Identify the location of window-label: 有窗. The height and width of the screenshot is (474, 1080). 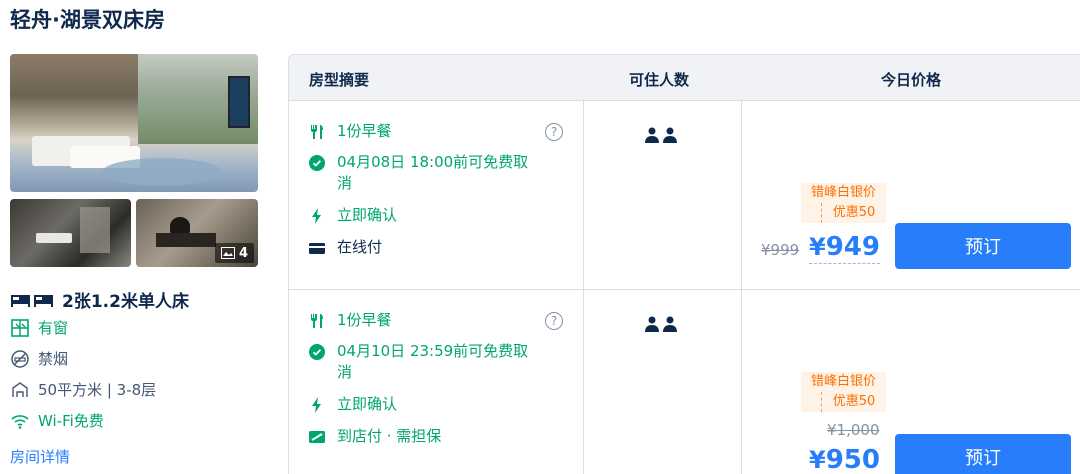
(53, 328).